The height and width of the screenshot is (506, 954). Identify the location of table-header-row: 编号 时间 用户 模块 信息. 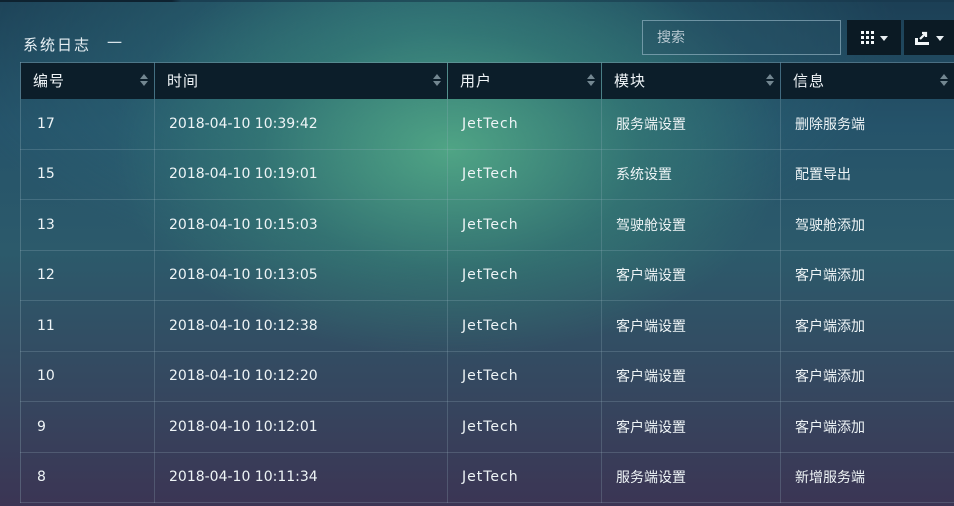
(487, 80).